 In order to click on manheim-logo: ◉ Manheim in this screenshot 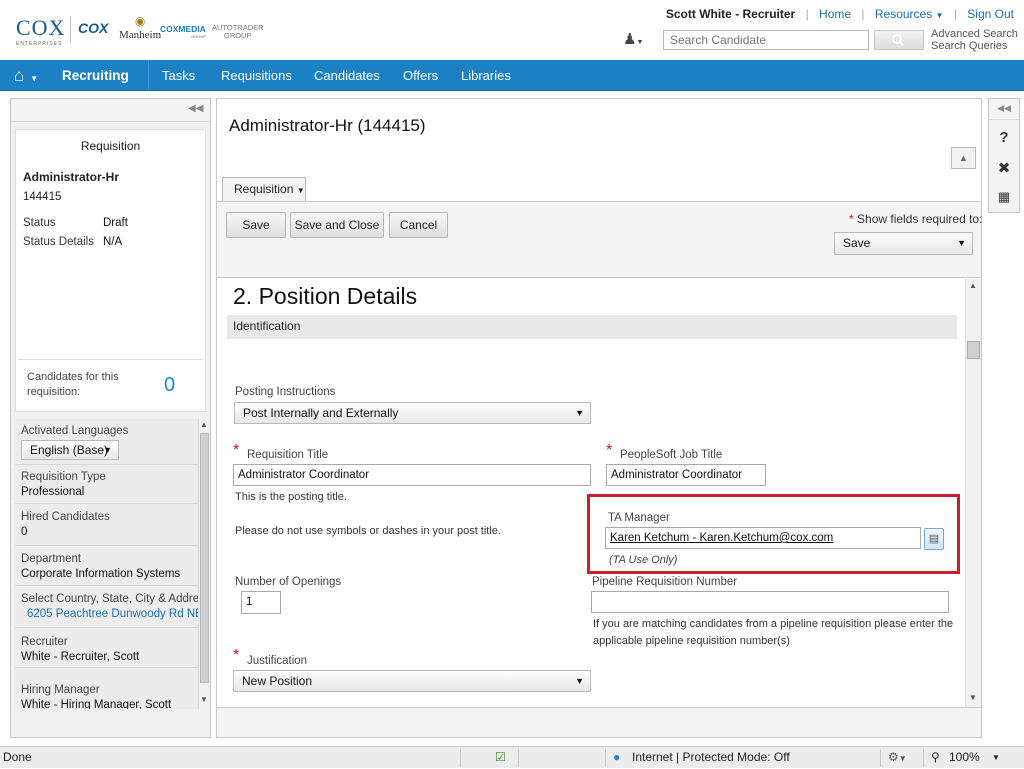, I will do `click(140, 27)`.